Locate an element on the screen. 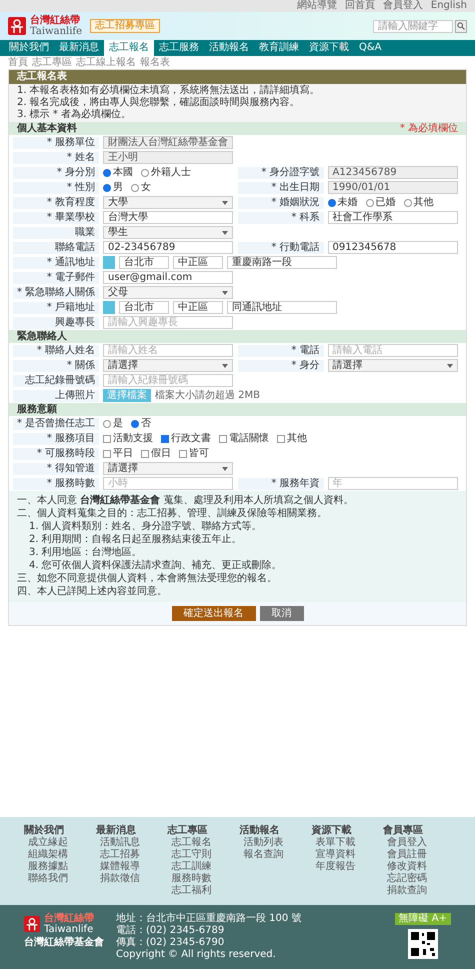 This screenshot has width=475, height=969. footer-link: 志工守則 is located at coordinates (202, 855).